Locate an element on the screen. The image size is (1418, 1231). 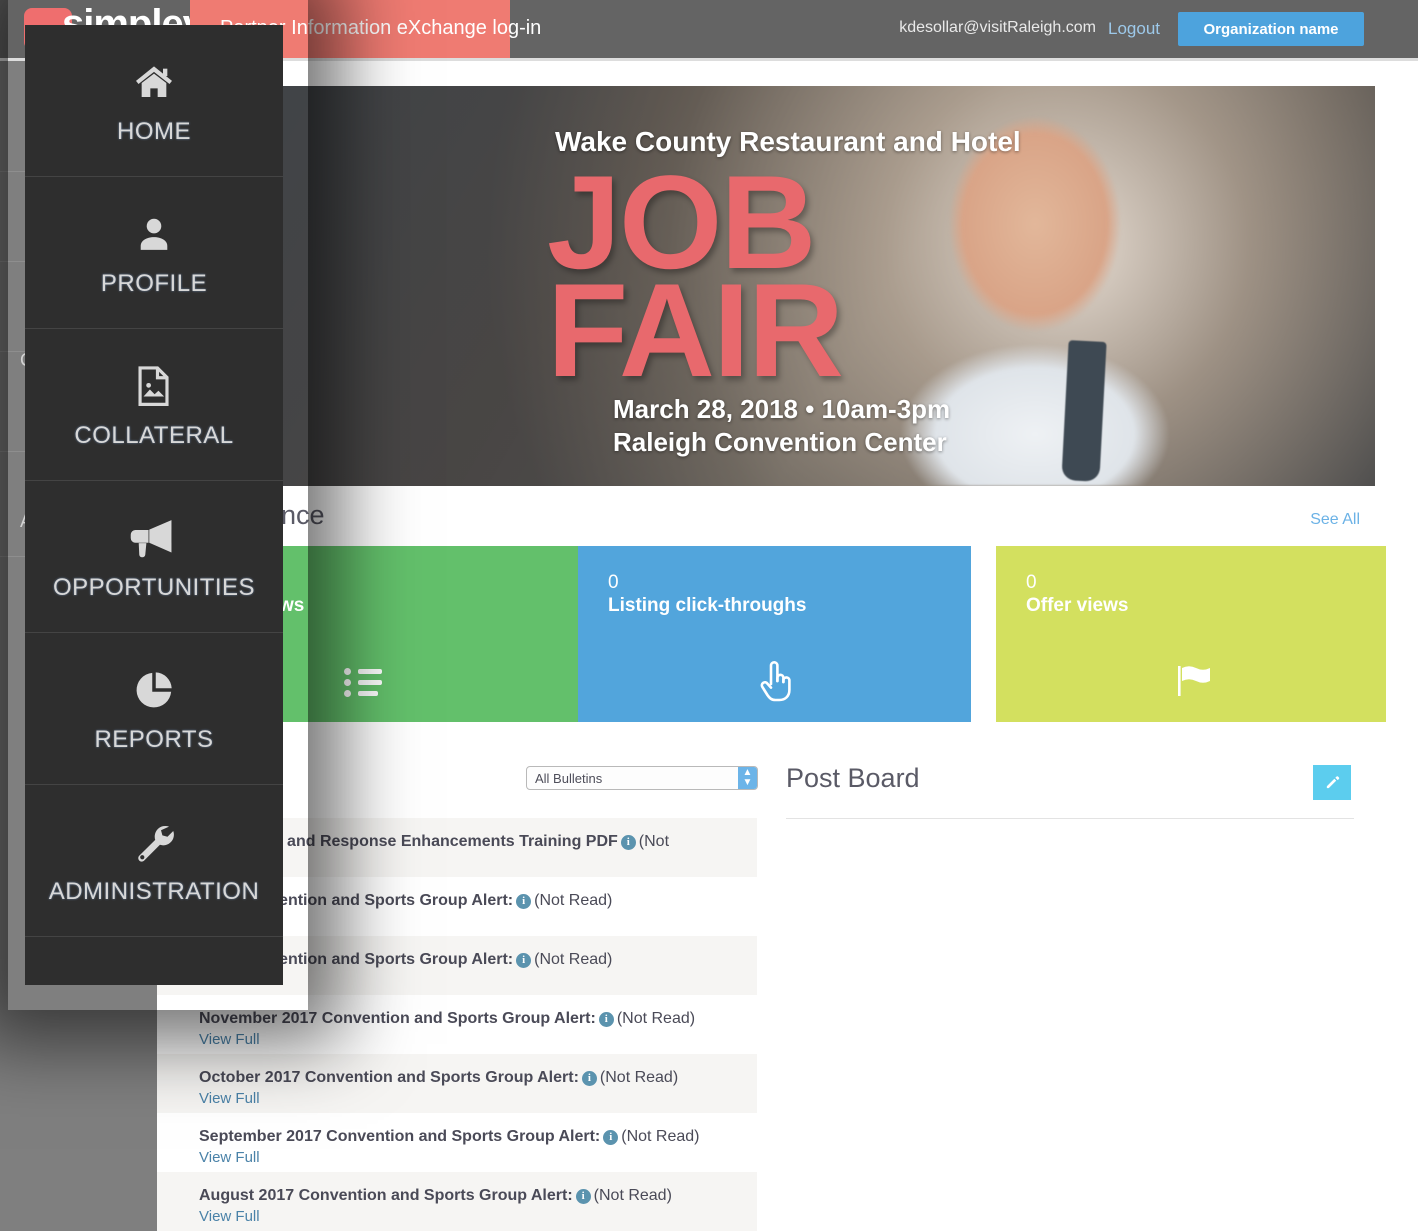
menu-item-opportunities: OPPORTUNITIES is located at coordinates (154, 557).